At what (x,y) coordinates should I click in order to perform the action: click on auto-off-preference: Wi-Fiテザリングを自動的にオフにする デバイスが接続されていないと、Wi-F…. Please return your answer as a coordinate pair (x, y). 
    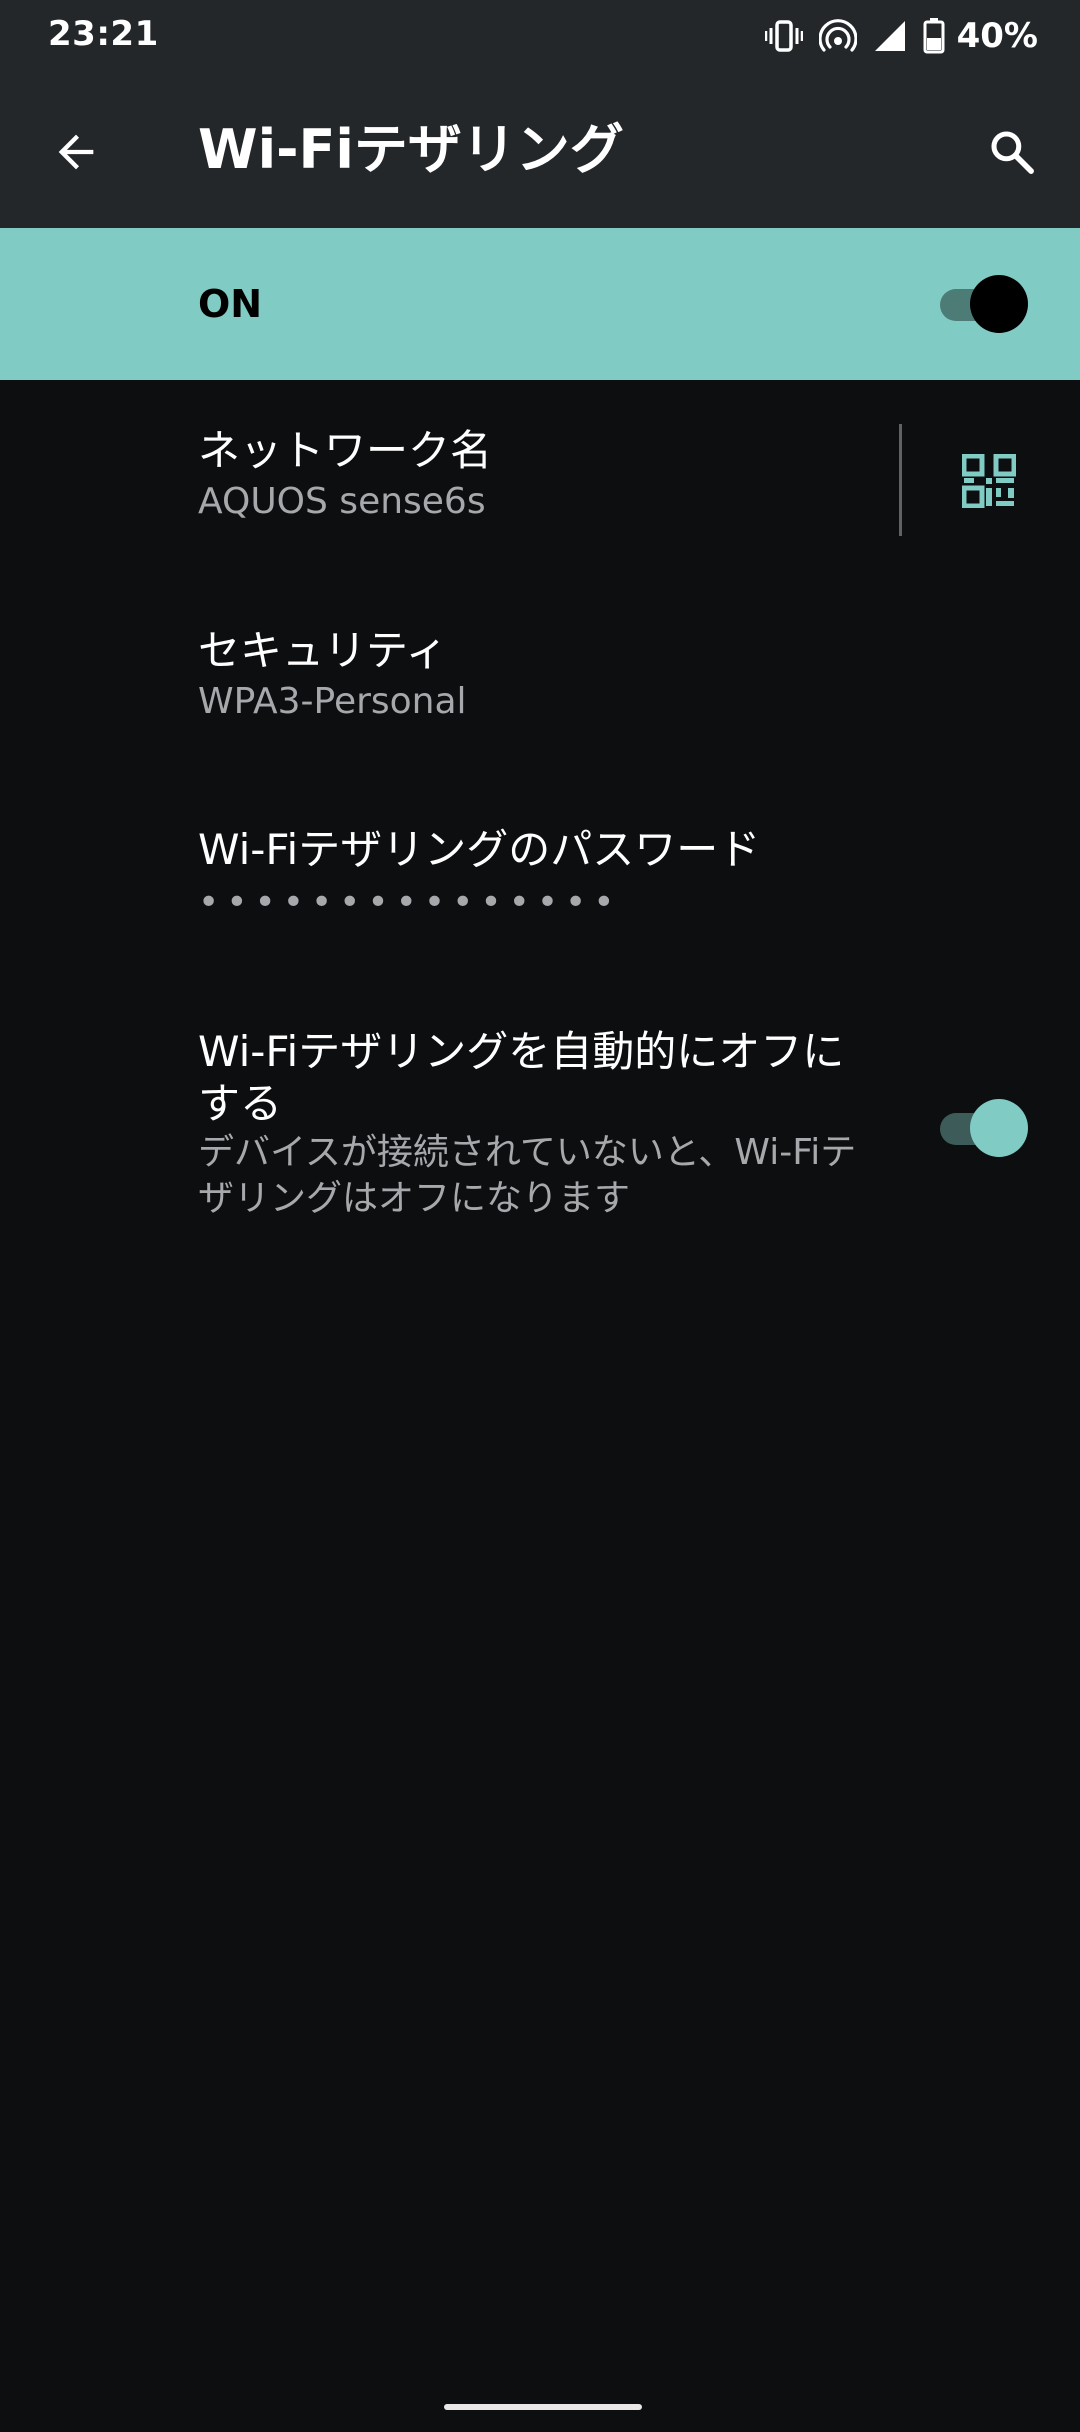
    Looking at the image, I should click on (538, 1124).